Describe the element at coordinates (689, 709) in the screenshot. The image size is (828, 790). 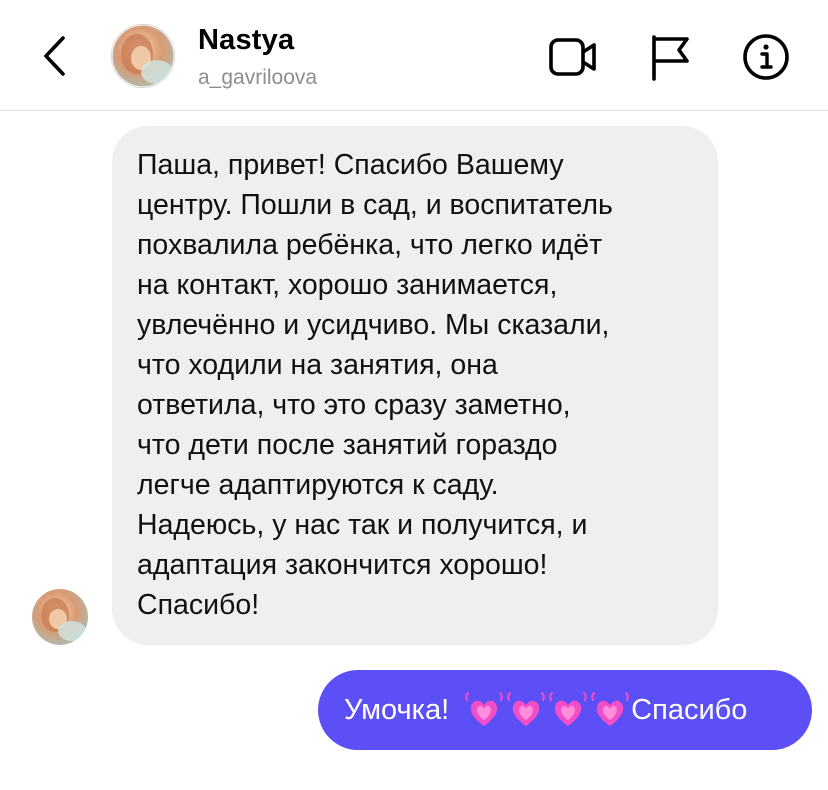
I see `outgoing-text-after: Спасибо` at that location.